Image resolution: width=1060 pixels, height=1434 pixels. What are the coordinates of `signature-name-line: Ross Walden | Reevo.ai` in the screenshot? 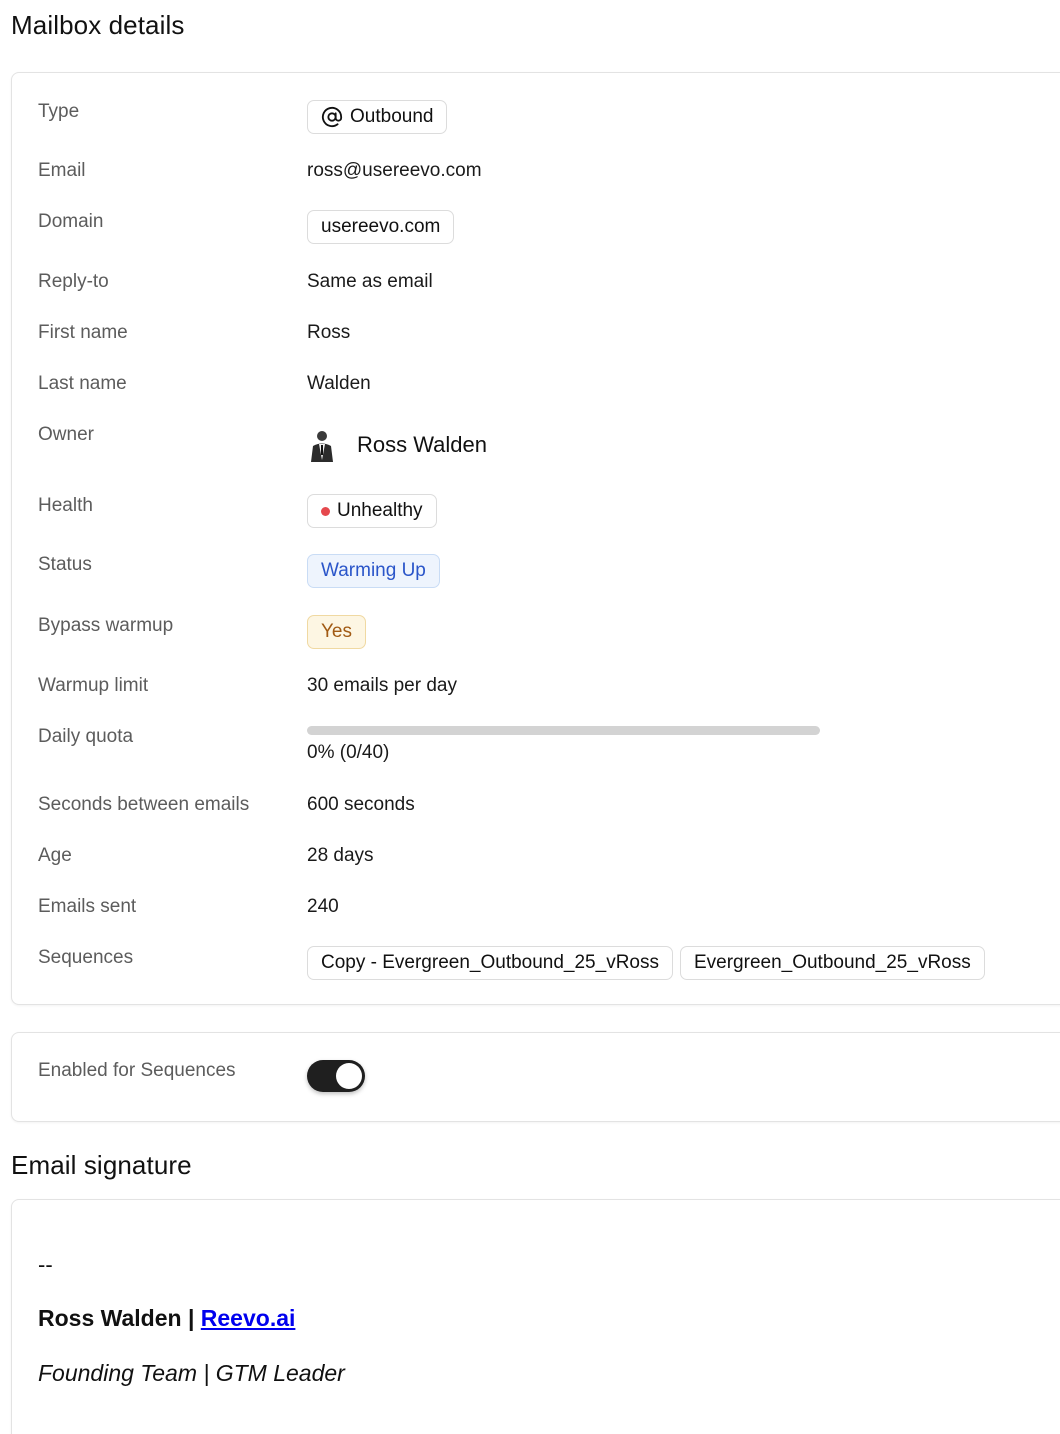 It's located at (166, 1318).